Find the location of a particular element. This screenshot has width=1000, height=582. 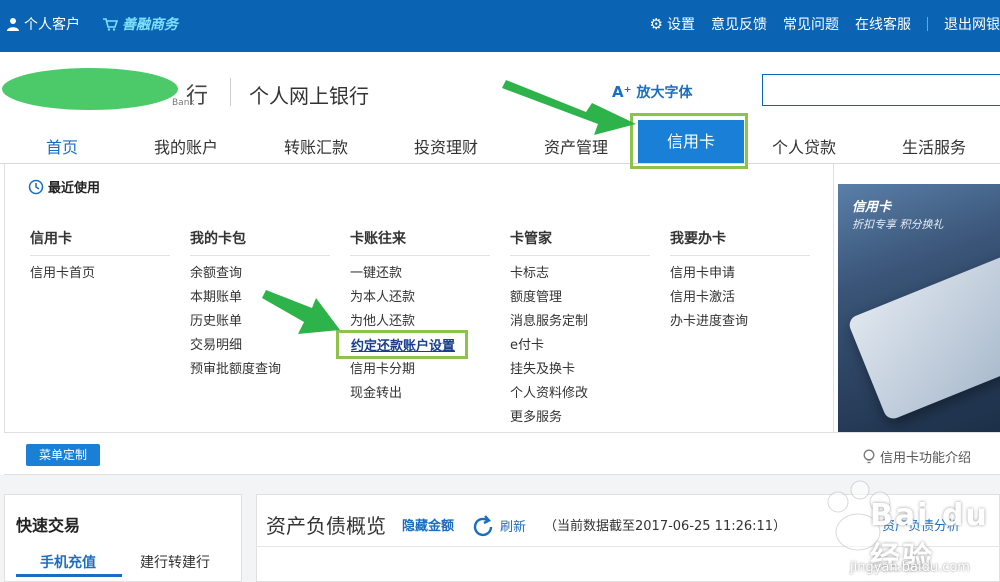

quick-trade-title: 快速交易 is located at coordinates (48, 525).